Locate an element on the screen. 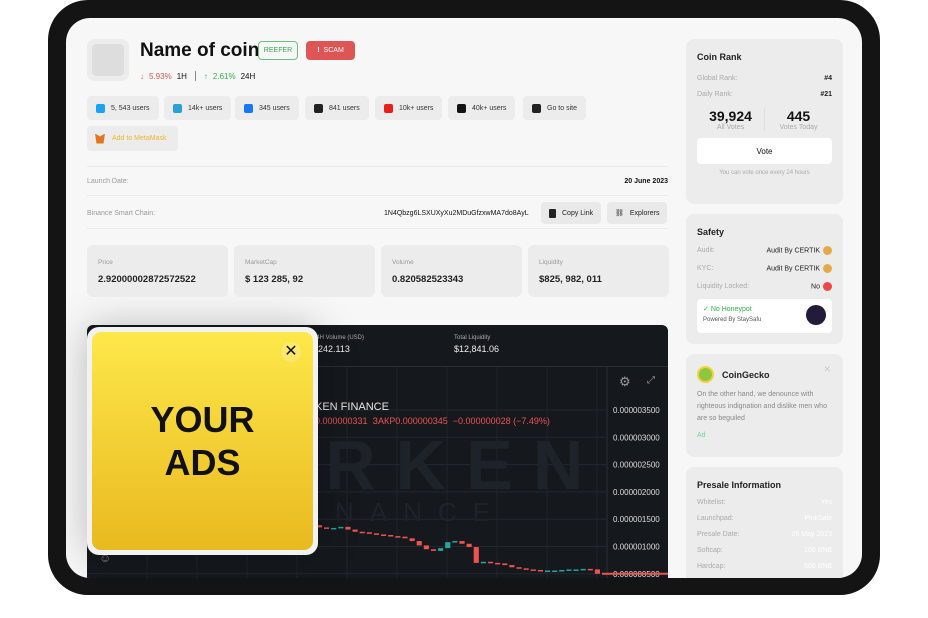  card-title: CoinGecko is located at coordinates (746, 374).